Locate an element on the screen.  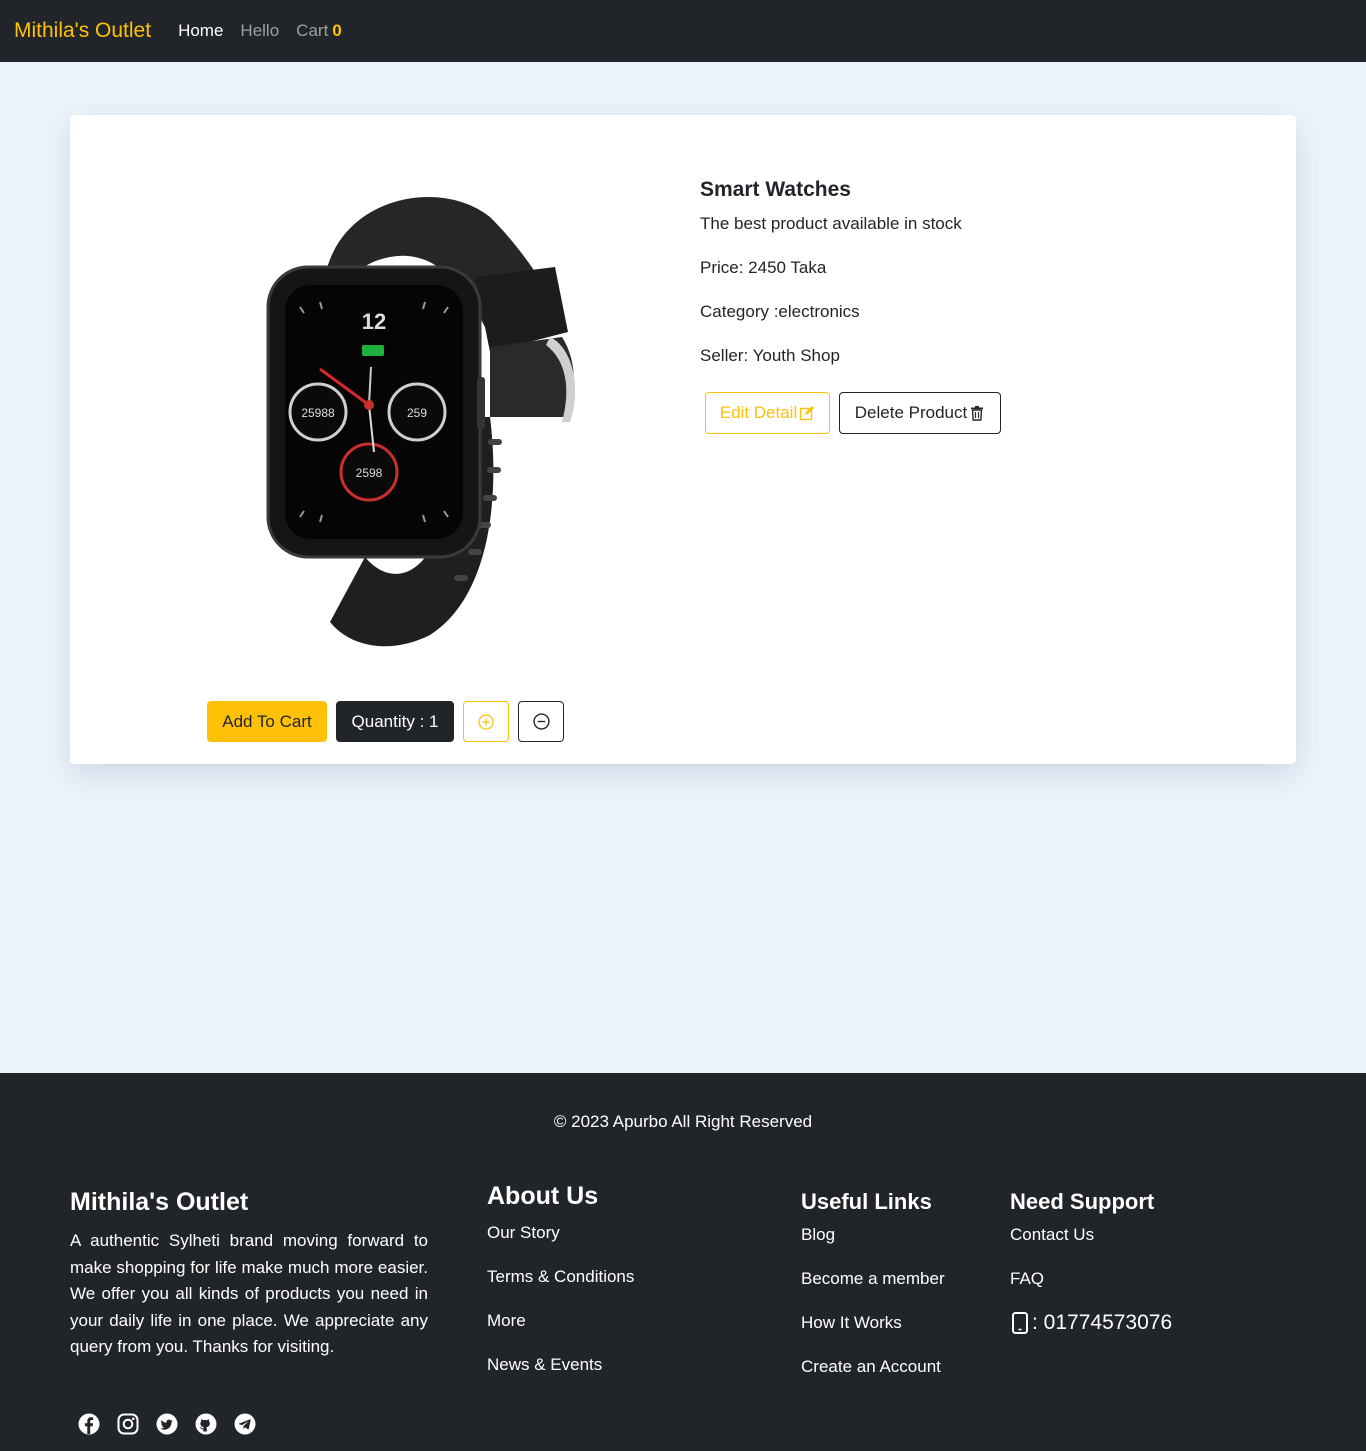
twitter-icon is located at coordinates (167, 1424).